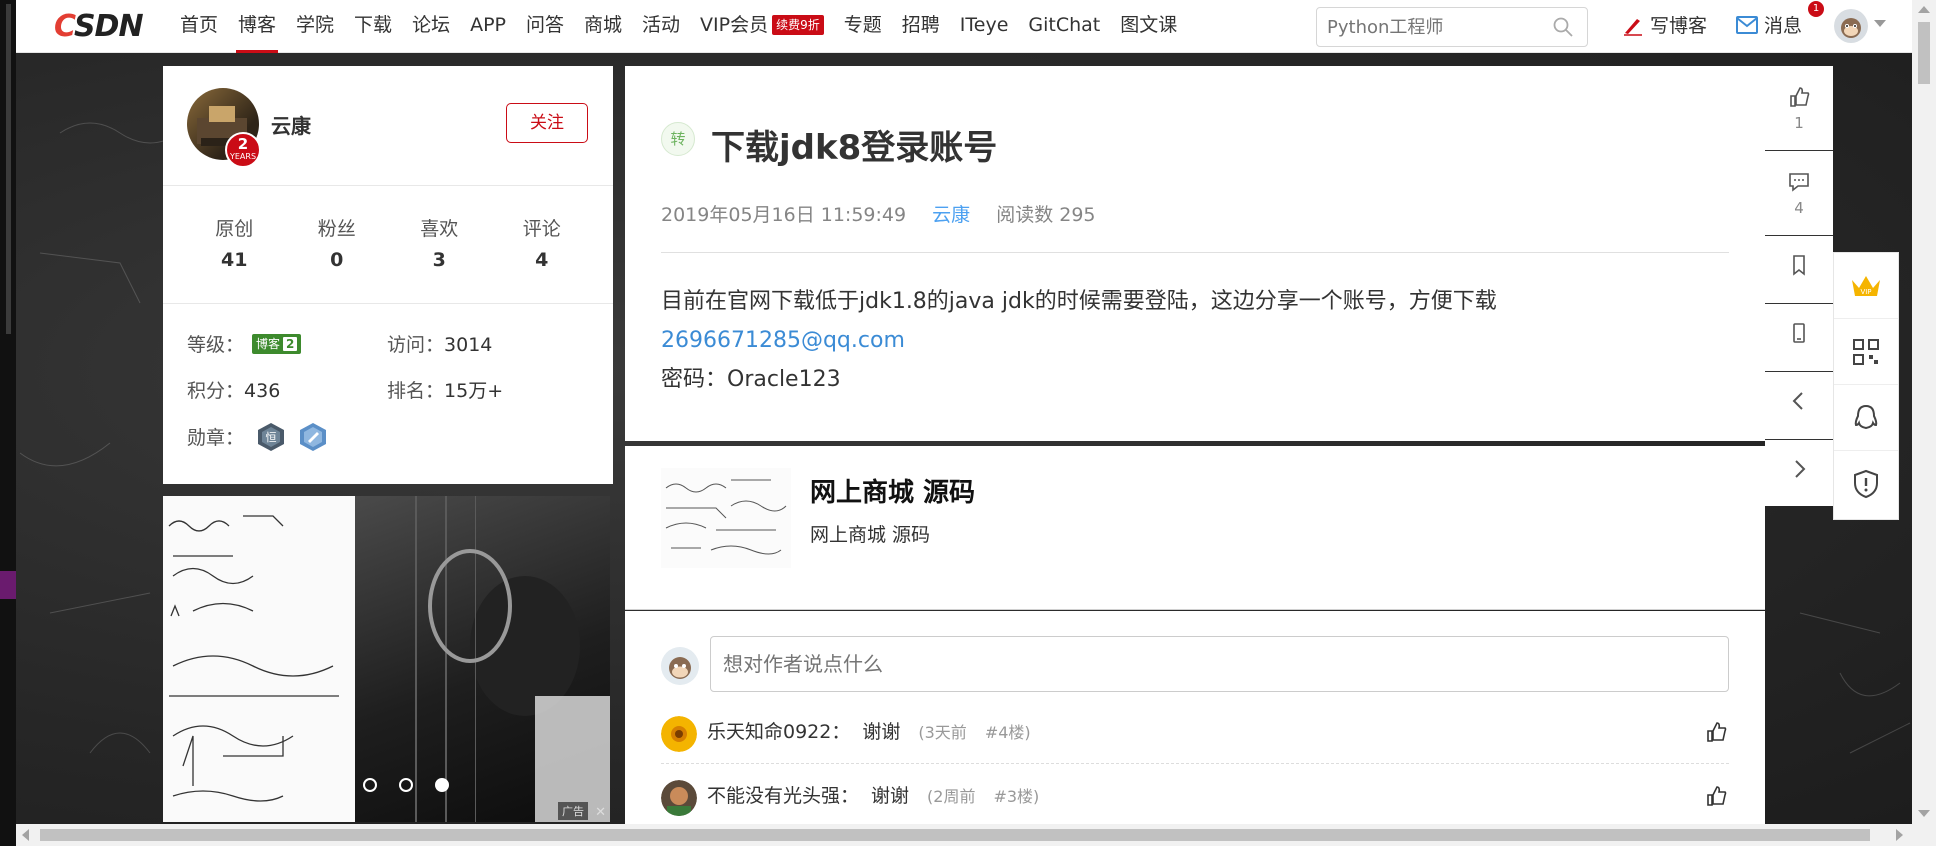  Describe the element at coordinates (439, 343) in the screenshot. I see `visits-row: 访问：3014` at that location.